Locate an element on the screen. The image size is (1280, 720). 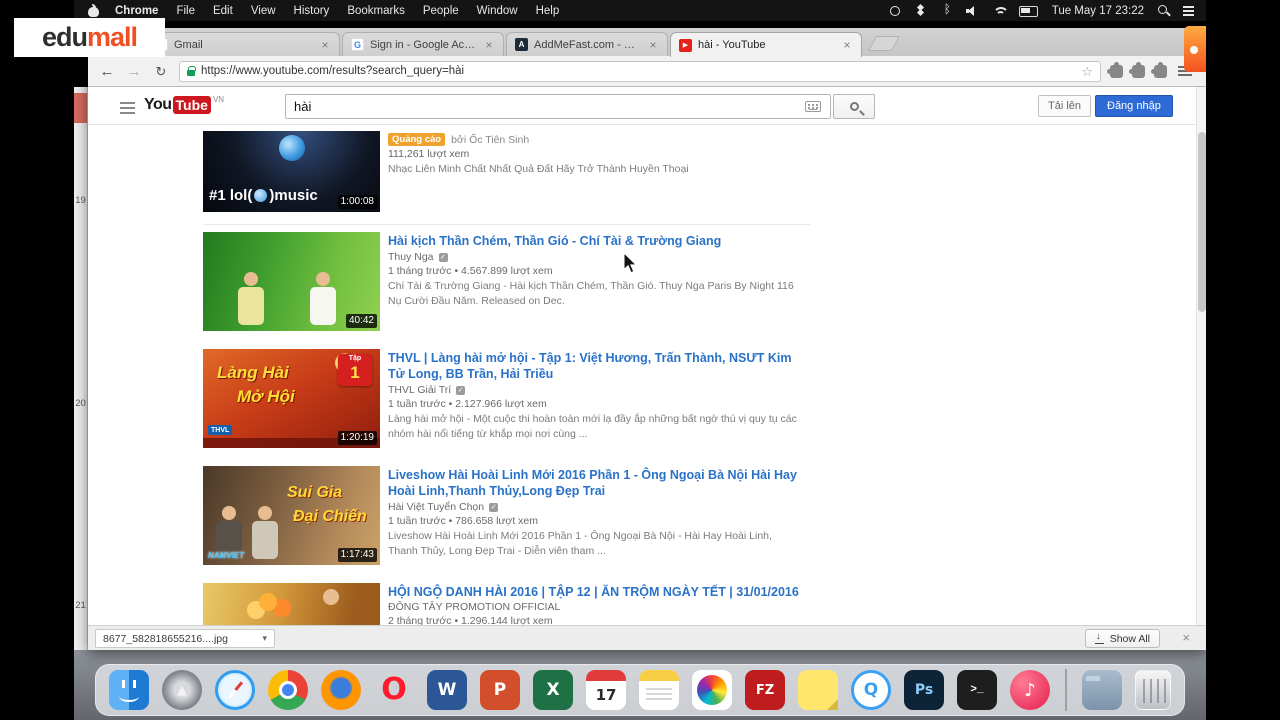
stickies-dock-icon is located at coordinates (818, 690).